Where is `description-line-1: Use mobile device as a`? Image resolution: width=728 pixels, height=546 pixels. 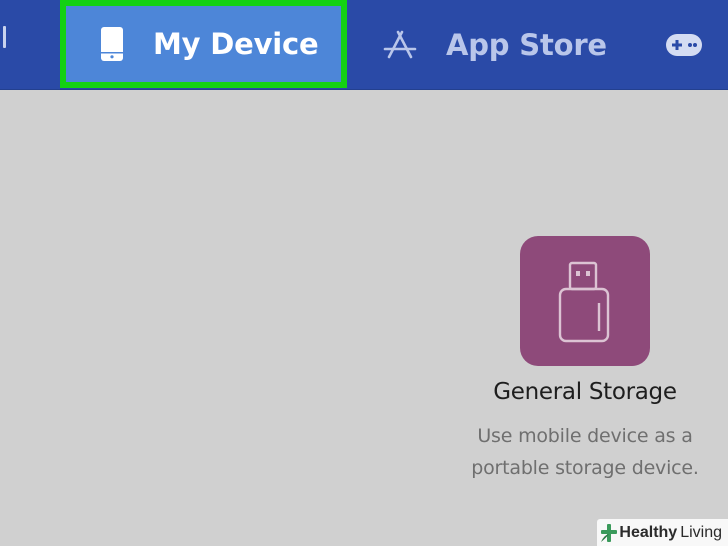
description-line-1: Use mobile device as a is located at coordinates (585, 436).